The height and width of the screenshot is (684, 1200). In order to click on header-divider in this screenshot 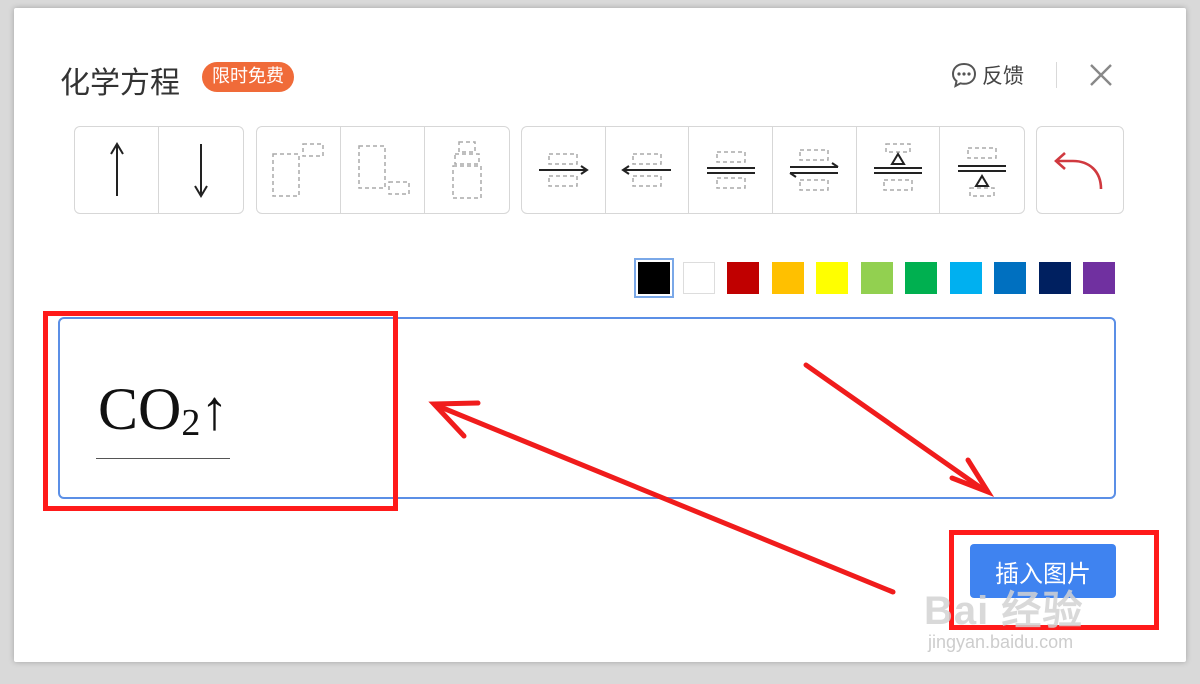, I will do `click(1056, 75)`.